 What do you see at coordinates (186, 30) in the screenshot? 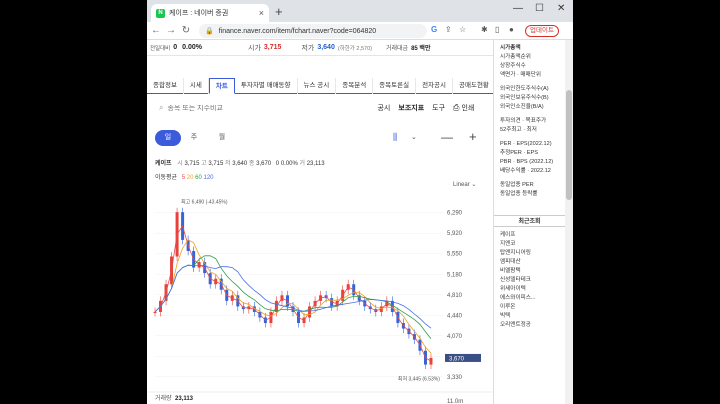
I see `reload-icon: ↻` at bounding box center [186, 30].